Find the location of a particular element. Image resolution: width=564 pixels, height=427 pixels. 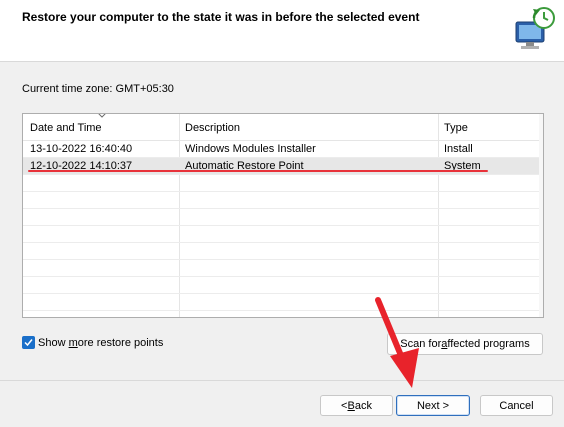

show-more-restore-points: Show more restore points is located at coordinates (92, 342).